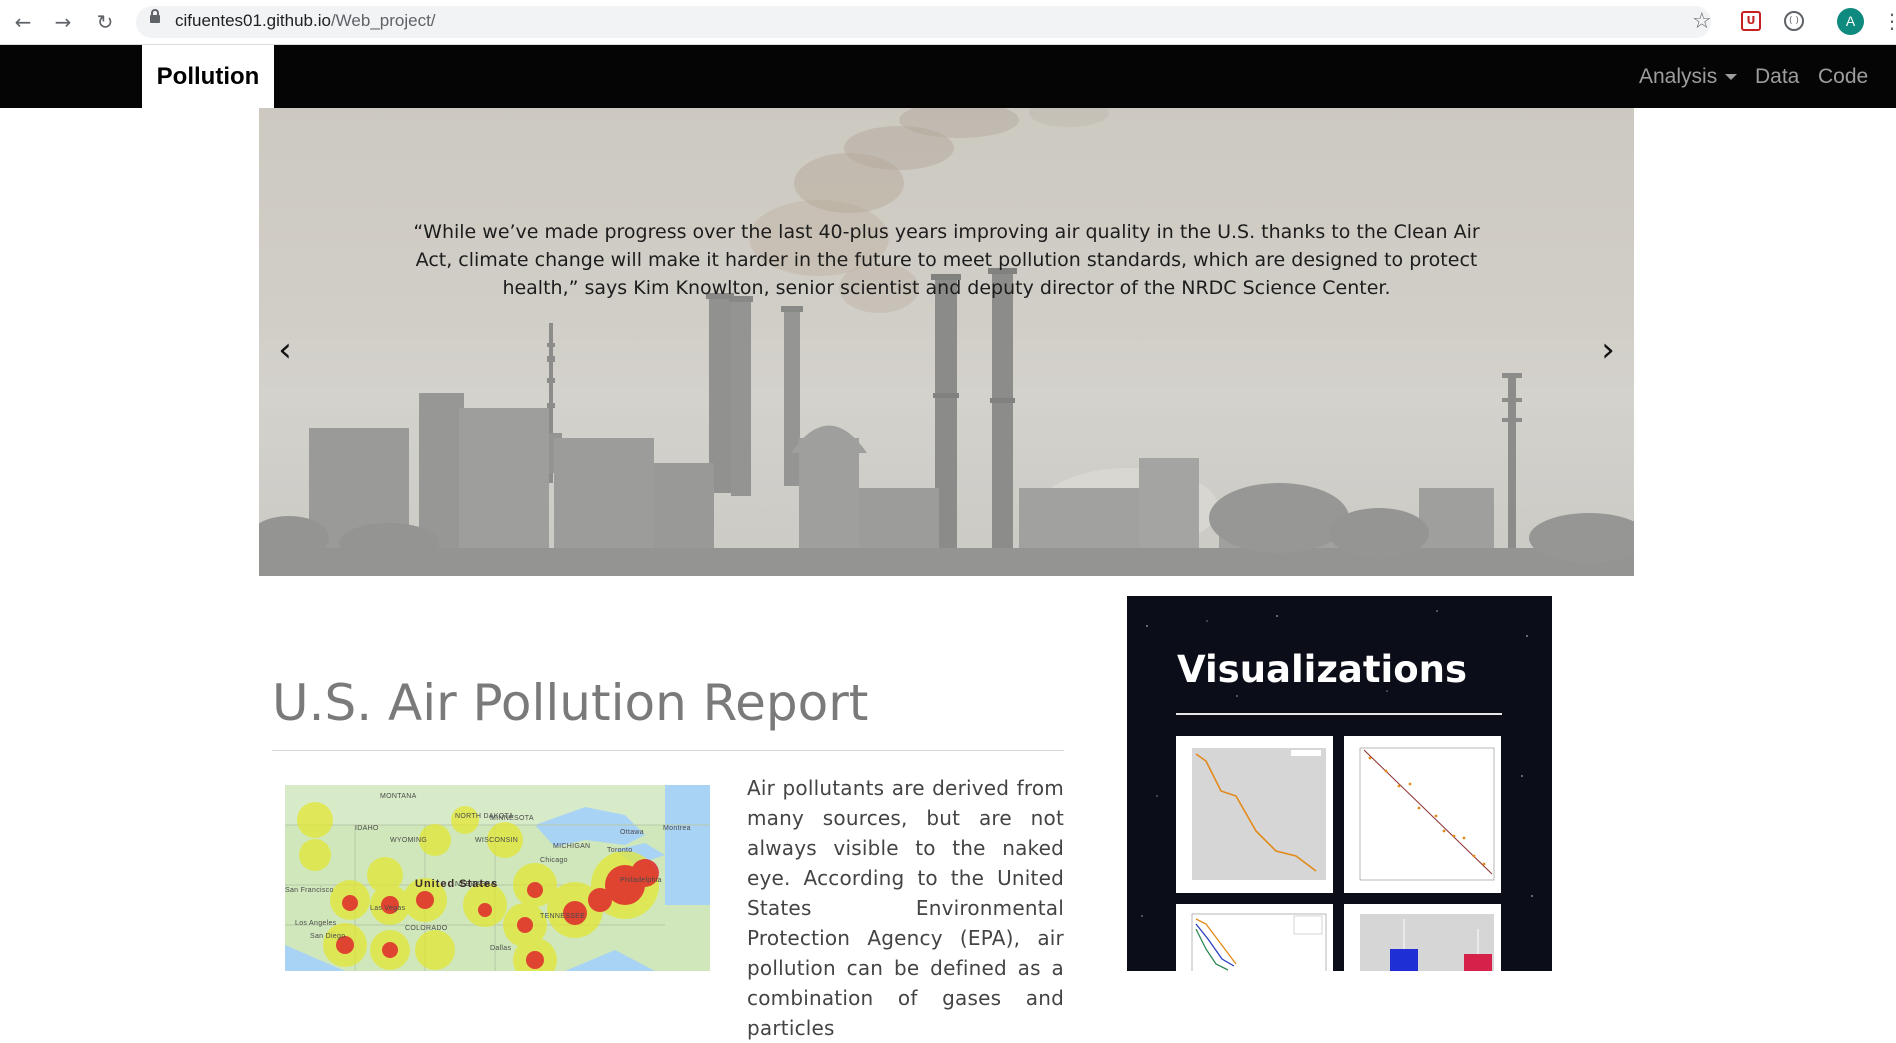  What do you see at coordinates (1254, 937) in the screenshot?
I see `viz-thumbnail-multi-line` at bounding box center [1254, 937].